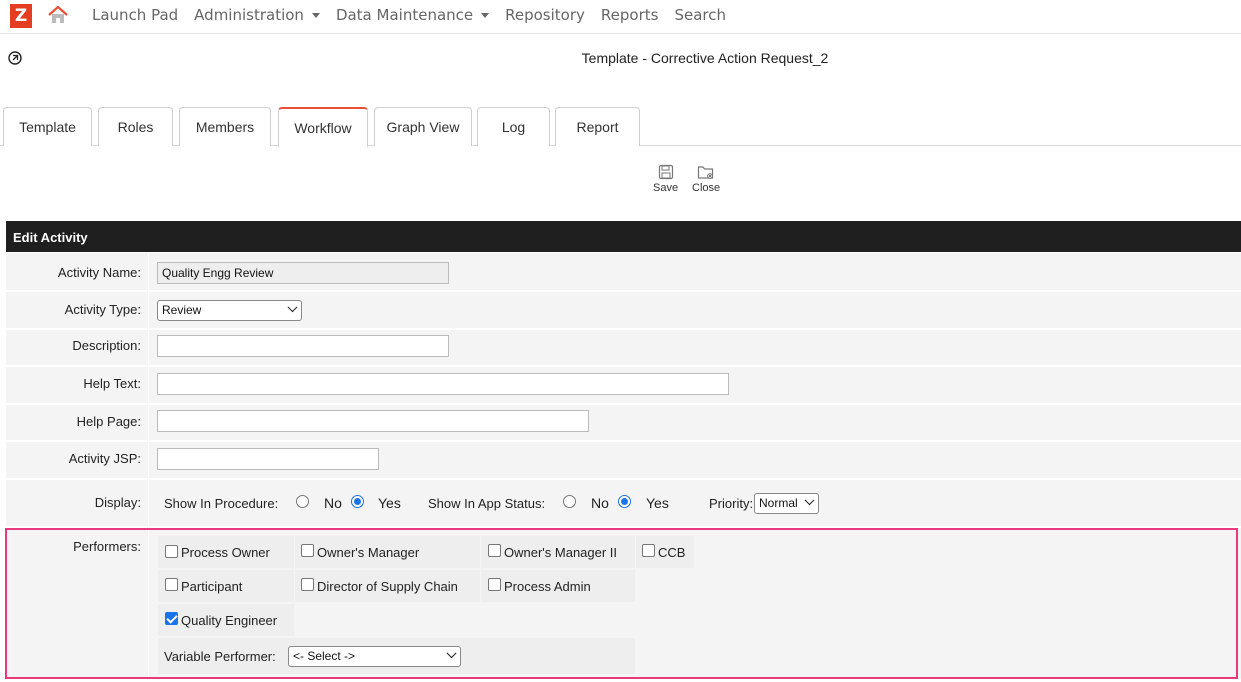 This screenshot has width=1241, height=682. Describe the element at coordinates (135, 126) in the screenshot. I see `tab-roles: Roles` at that location.